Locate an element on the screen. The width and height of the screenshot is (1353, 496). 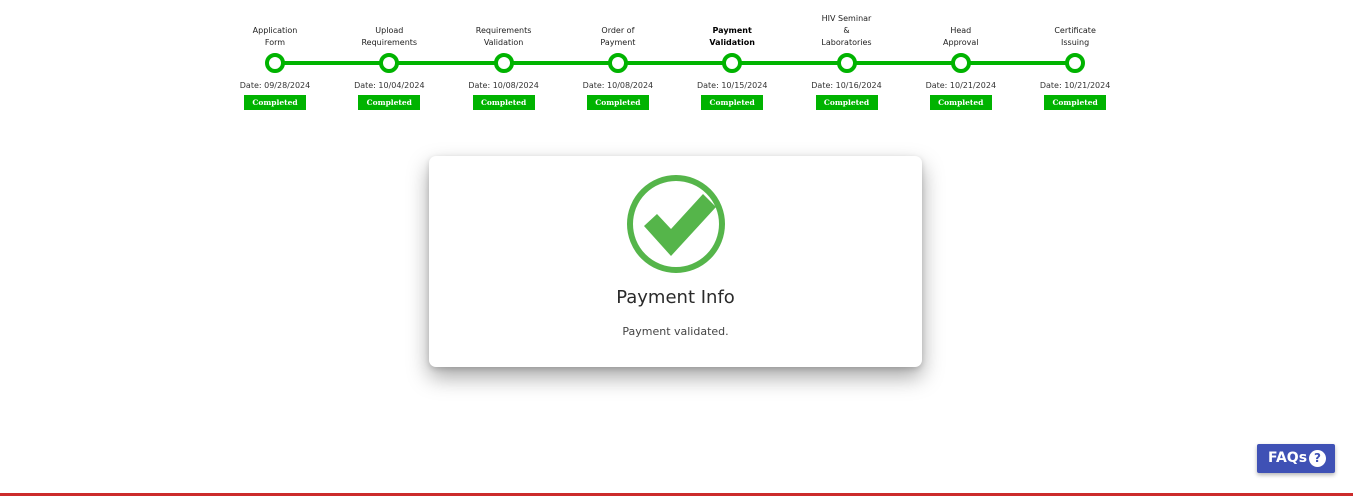
step-date: Date: 10/15/2024 is located at coordinates (732, 85).